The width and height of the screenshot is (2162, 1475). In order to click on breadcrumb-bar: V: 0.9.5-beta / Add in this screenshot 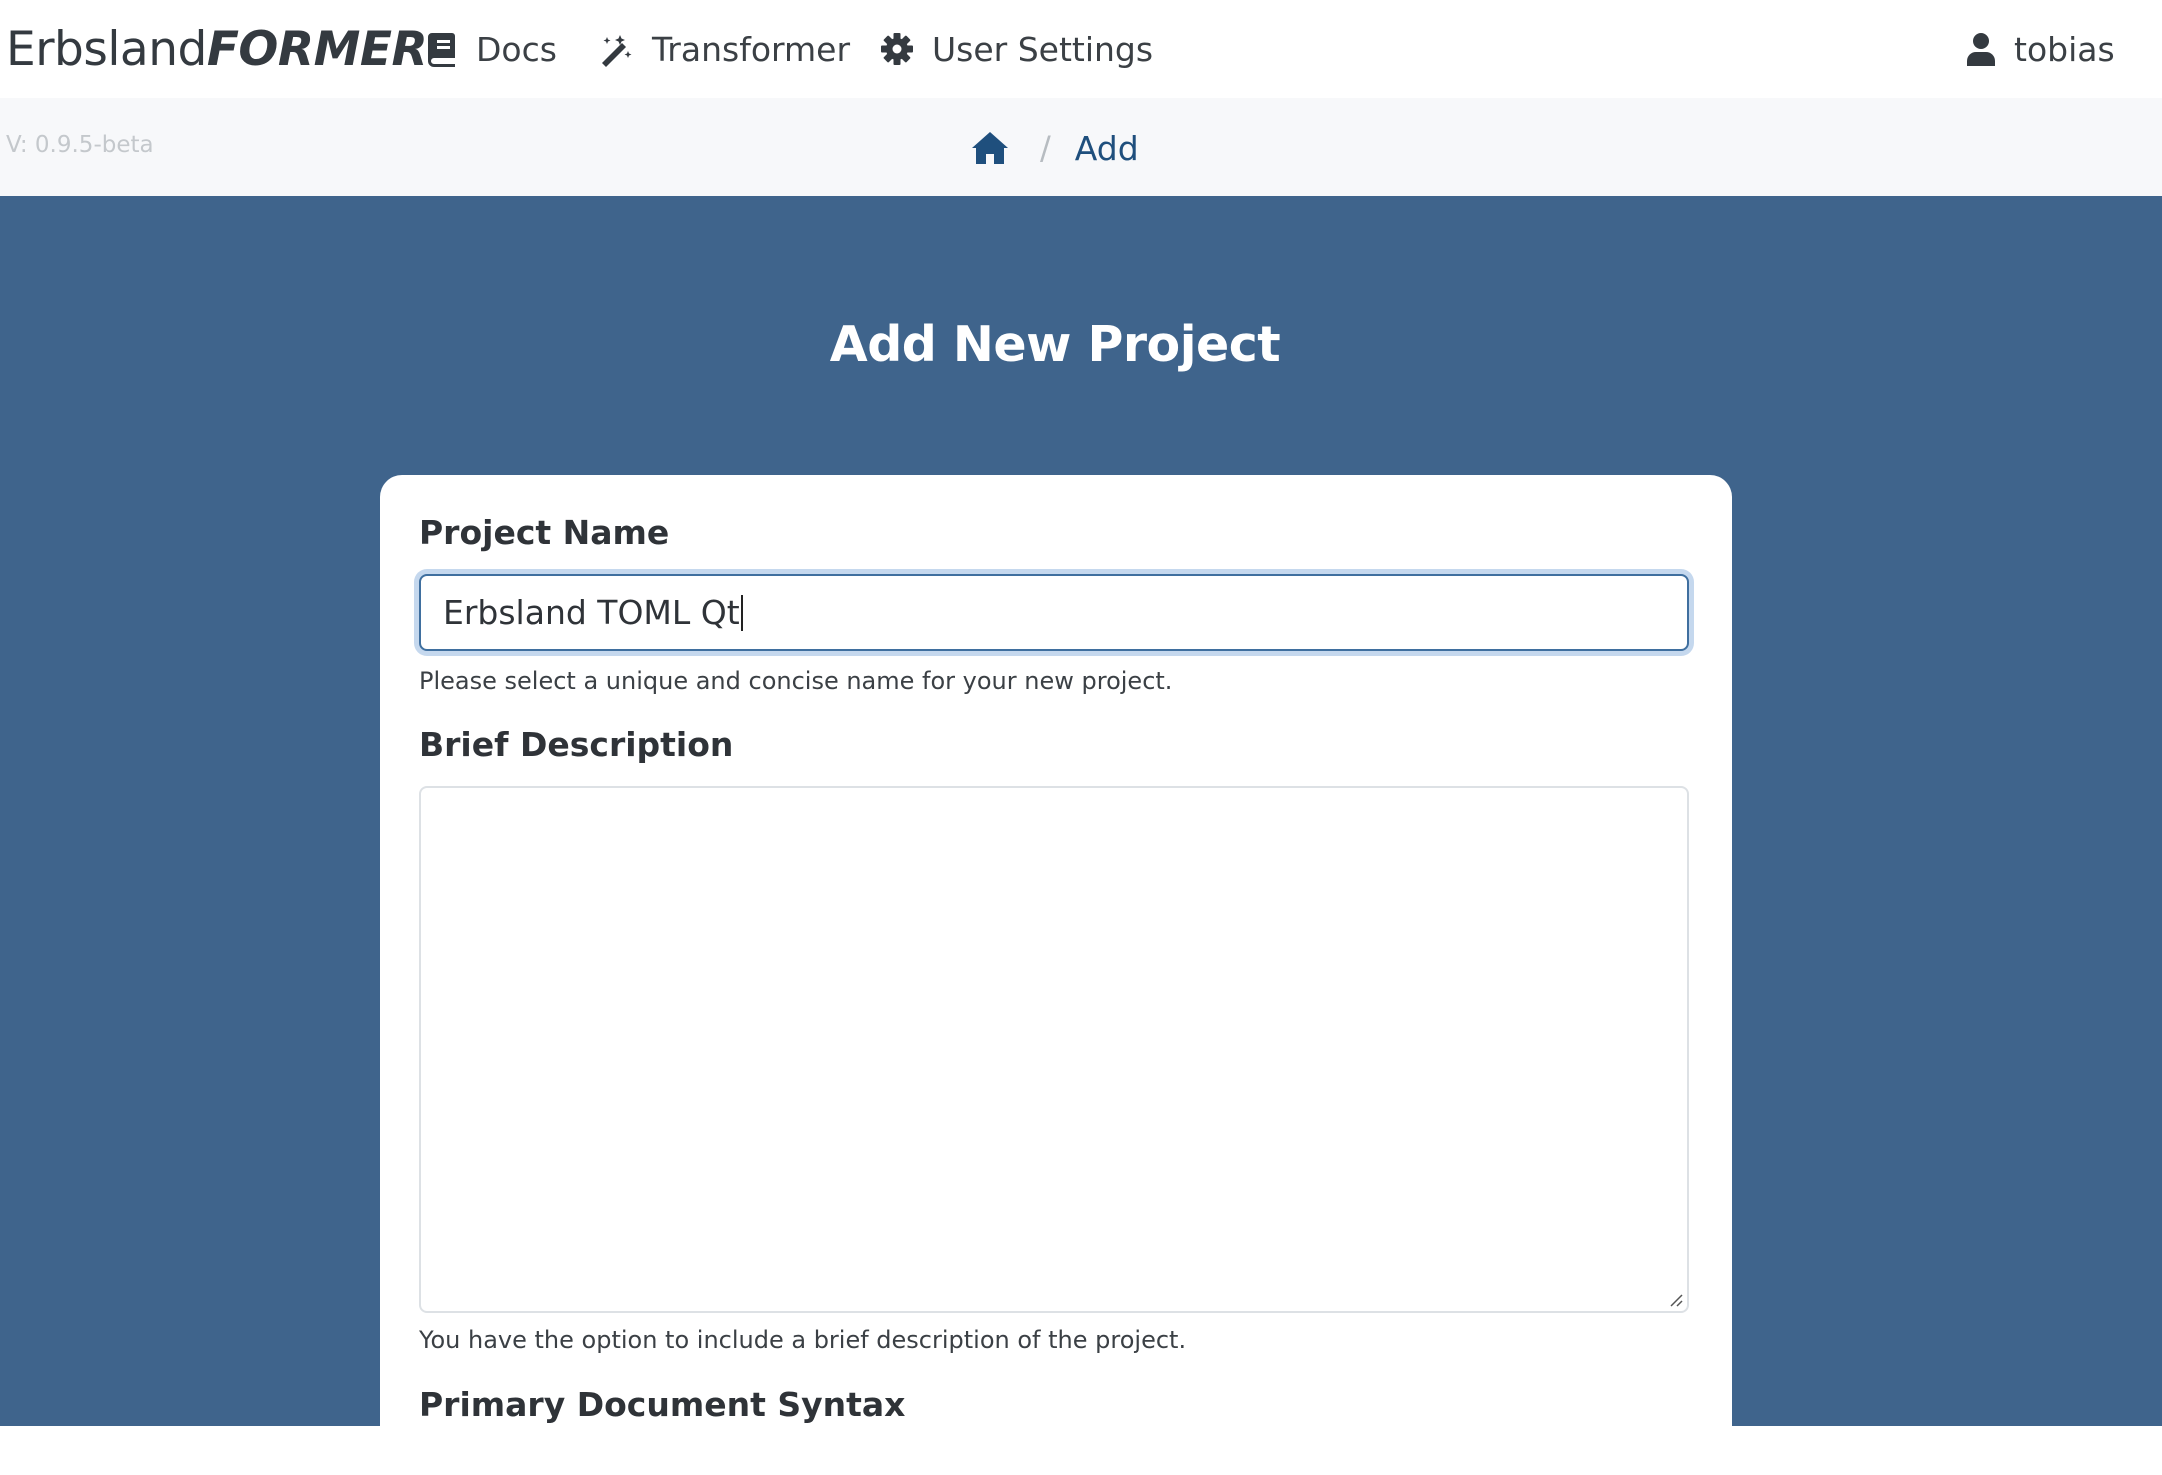, I will do `click(1081, 147)`.